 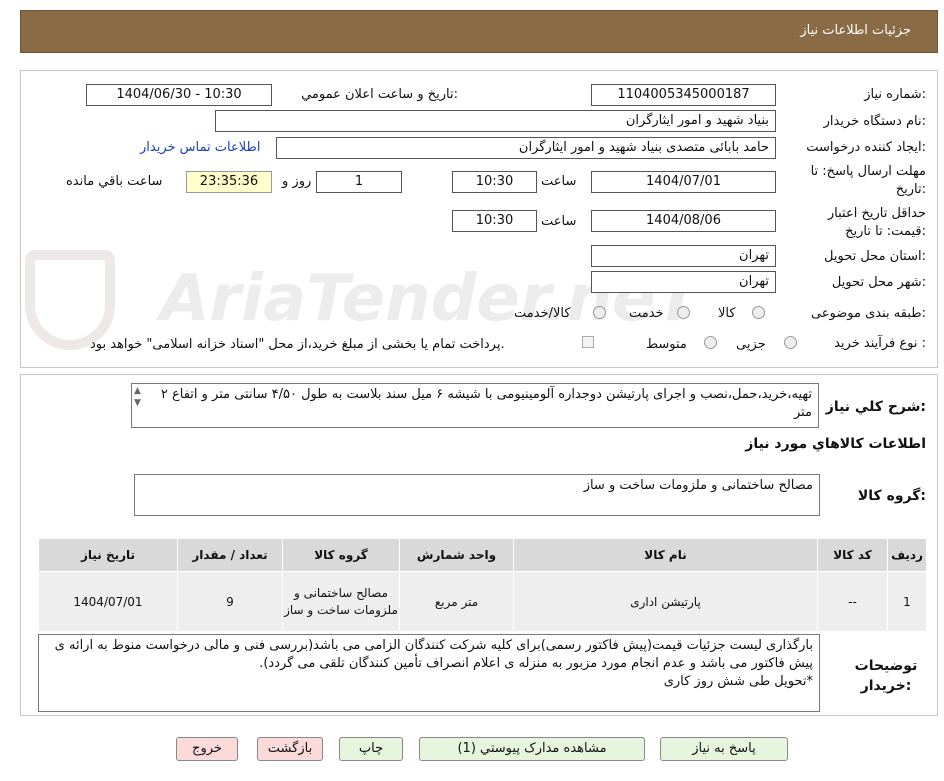 What do you see at coordinates (855, 30) in the screenshot?
I see `page-title: جزئیات اطلاعات نیاز` at bounding box center [855, 30].